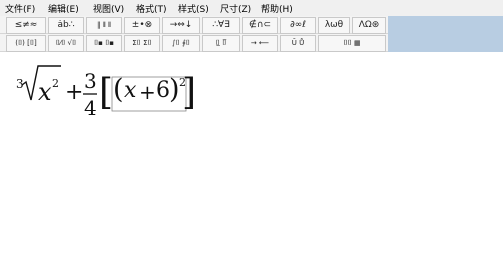 The image size is (503, 255). Describe the element at coordinates (104, 43) in the screenshot. I see `subscript-superscript-templates-button: ⌷▪ ⌷▪` at that location.